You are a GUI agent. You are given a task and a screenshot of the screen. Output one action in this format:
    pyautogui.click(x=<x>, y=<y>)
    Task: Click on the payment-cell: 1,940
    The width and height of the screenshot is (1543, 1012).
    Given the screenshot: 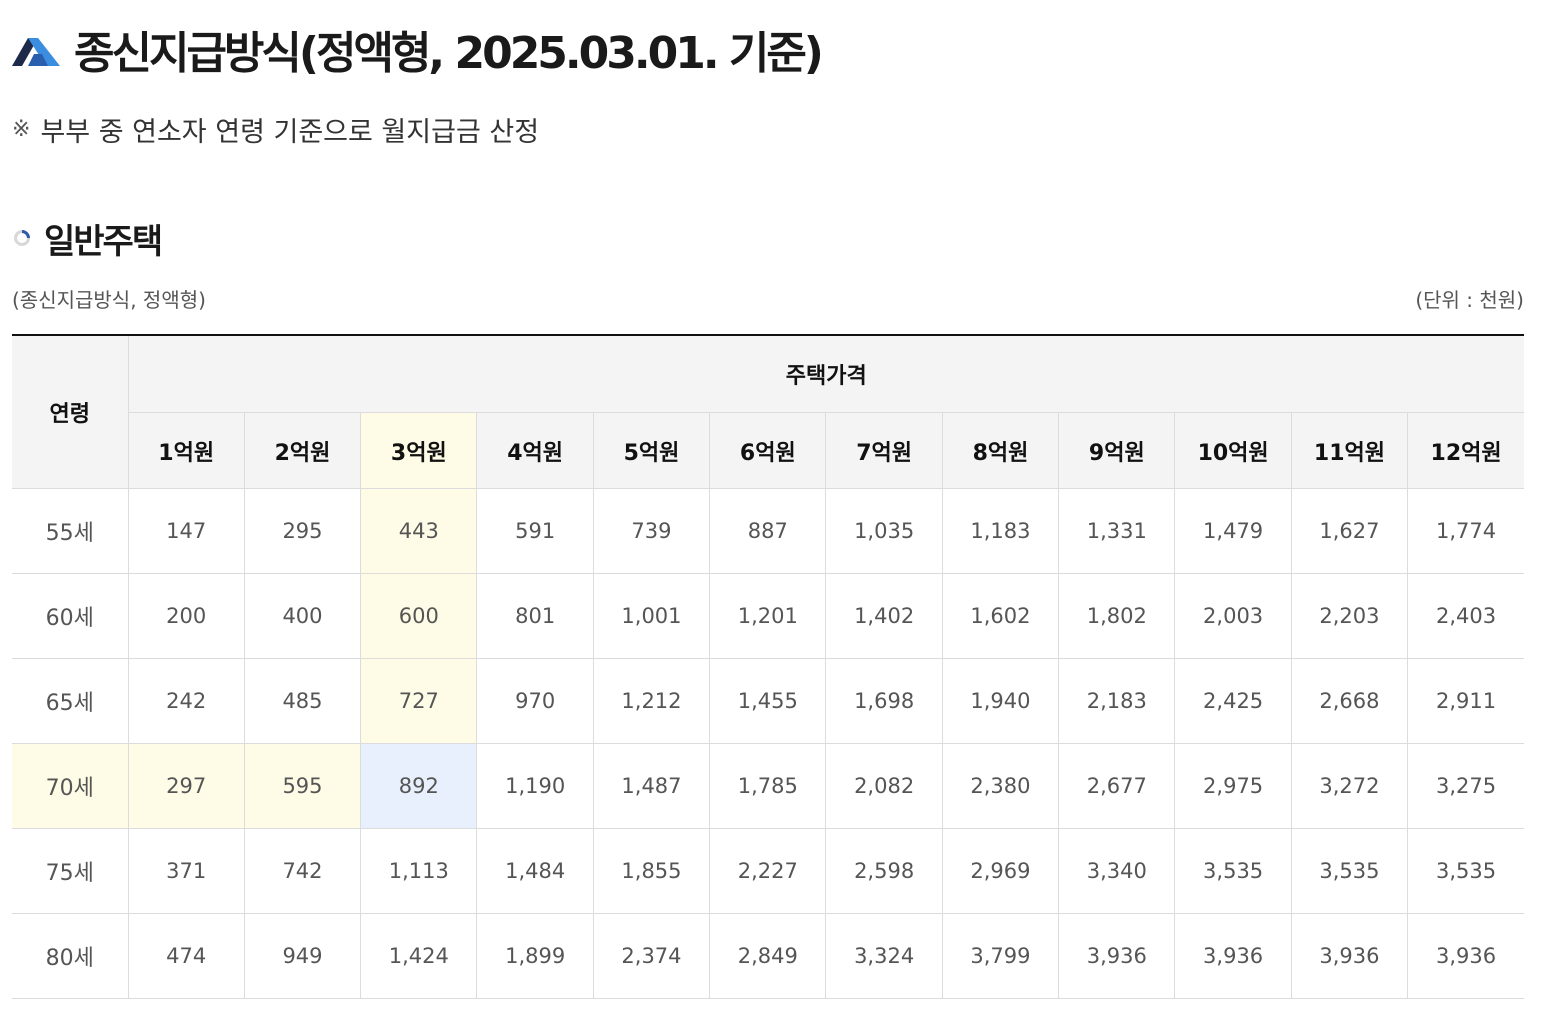 What is the action you would take?
    pyautogui.click(x=1000, y=701)
    